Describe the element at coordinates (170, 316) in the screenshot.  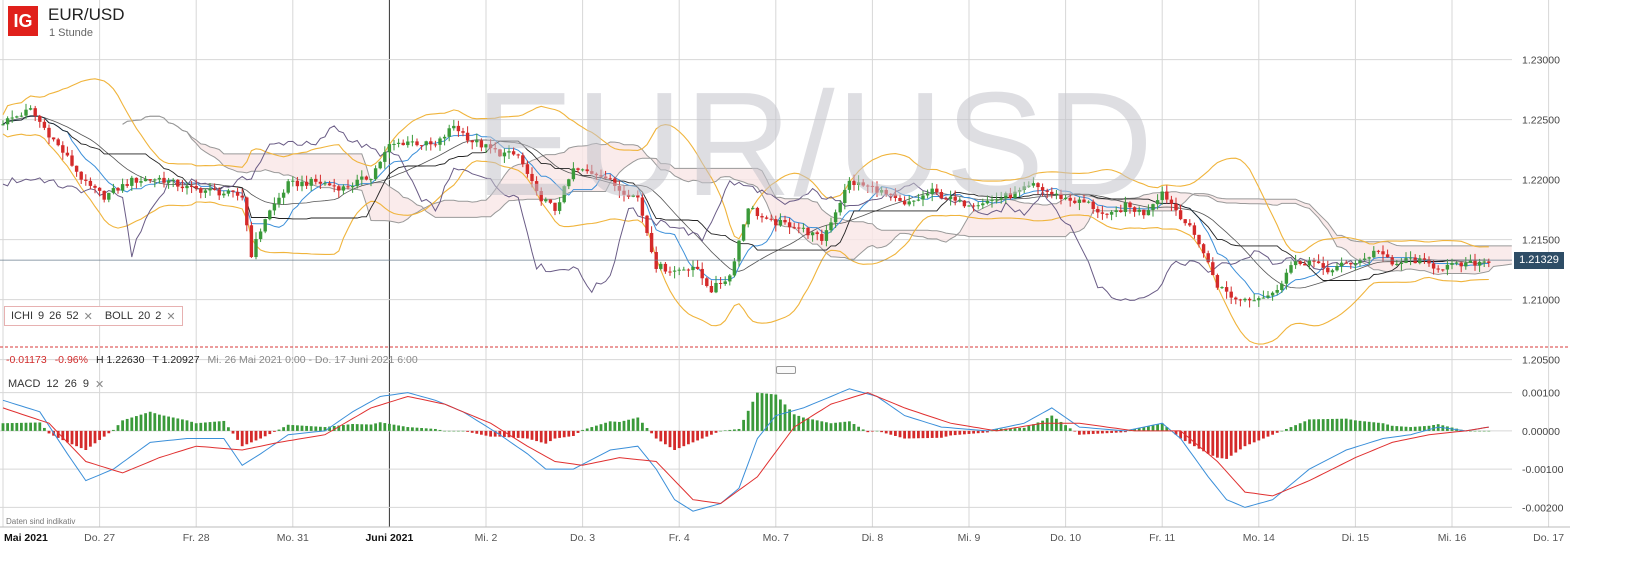
I see `remove-bollinger-icon: ✕` at that location.